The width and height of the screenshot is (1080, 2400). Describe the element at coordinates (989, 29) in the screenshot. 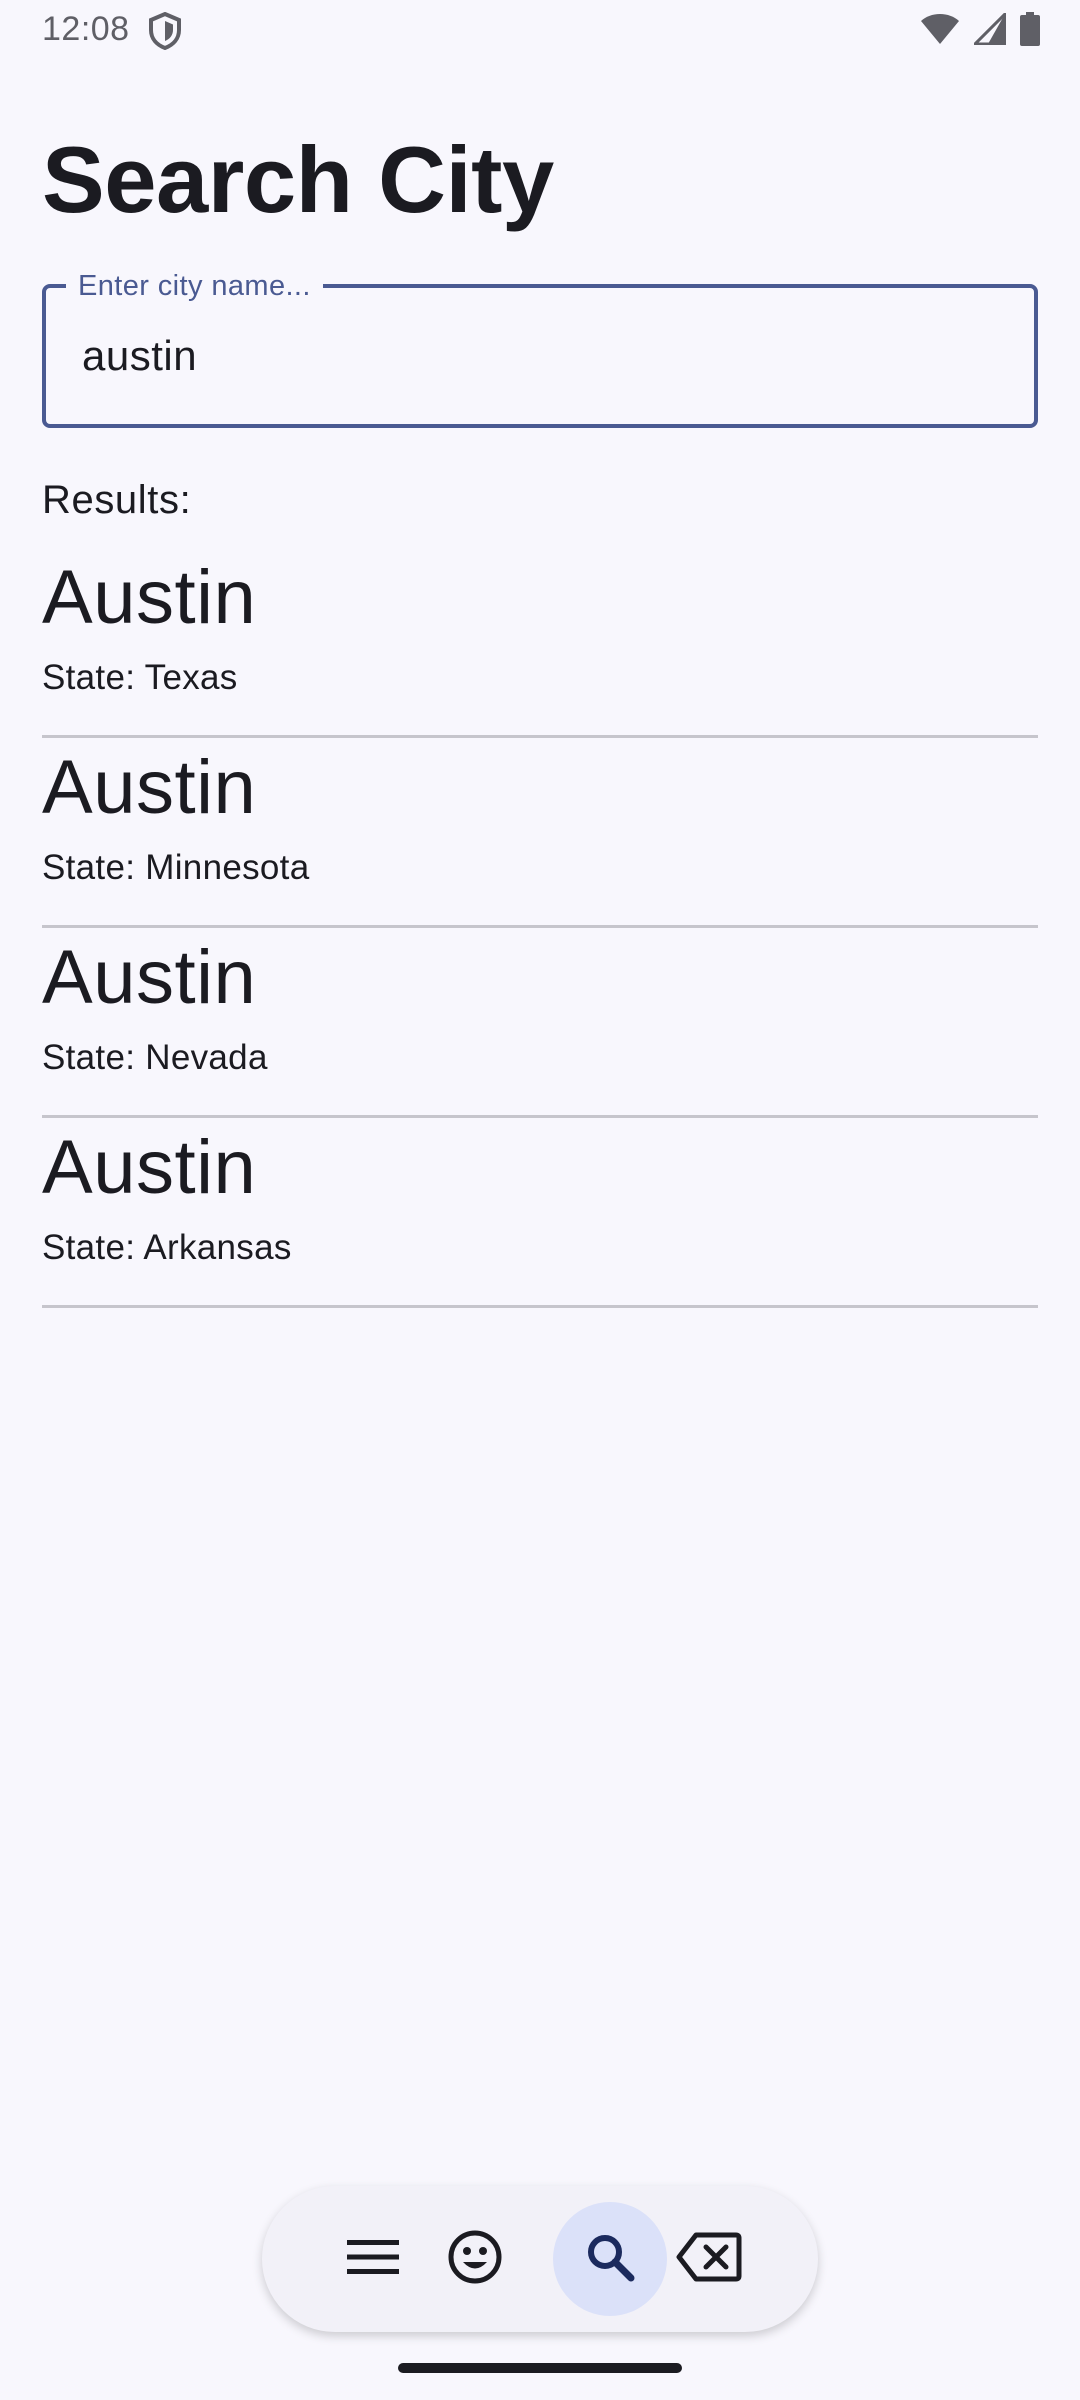

I see `cellular-signal-icon` at that location.